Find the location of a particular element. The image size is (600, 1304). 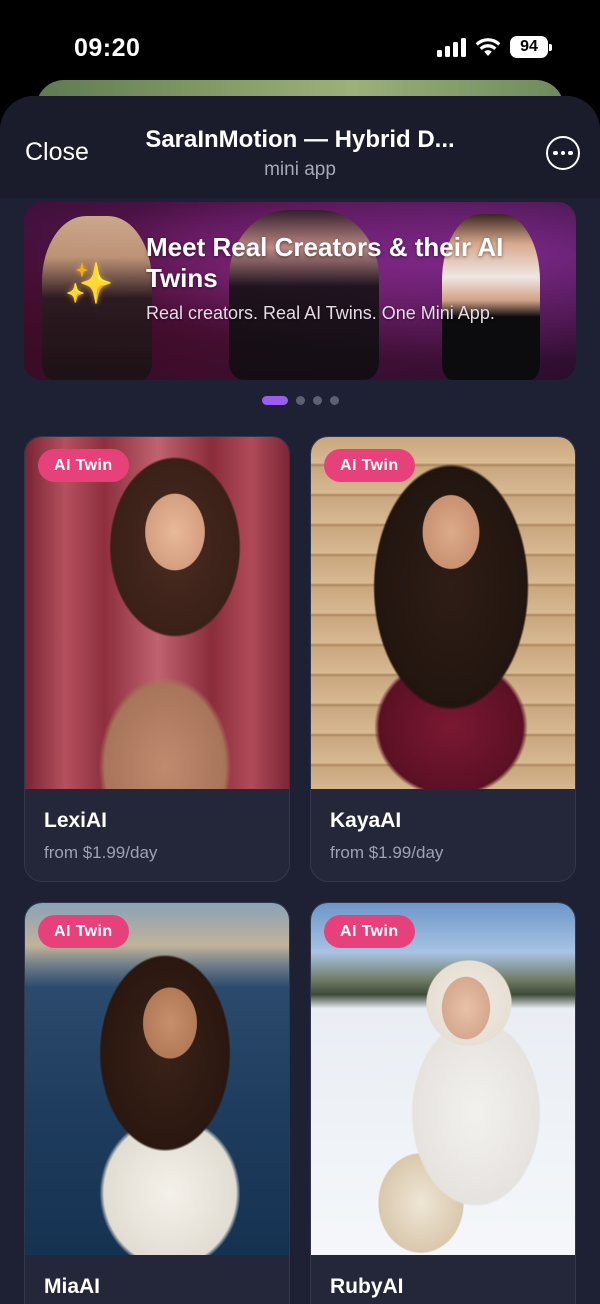

sparkles-icon: ✨ is located at coordinates (89, 284).